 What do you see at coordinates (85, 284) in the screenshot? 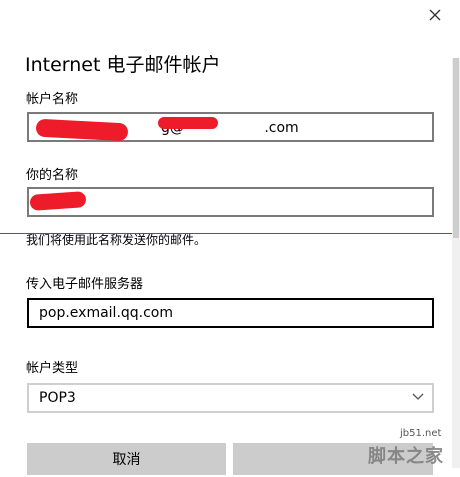
I see `incoming-server-label: 传入电子邮件服务器` at bounding box center [85, 284].